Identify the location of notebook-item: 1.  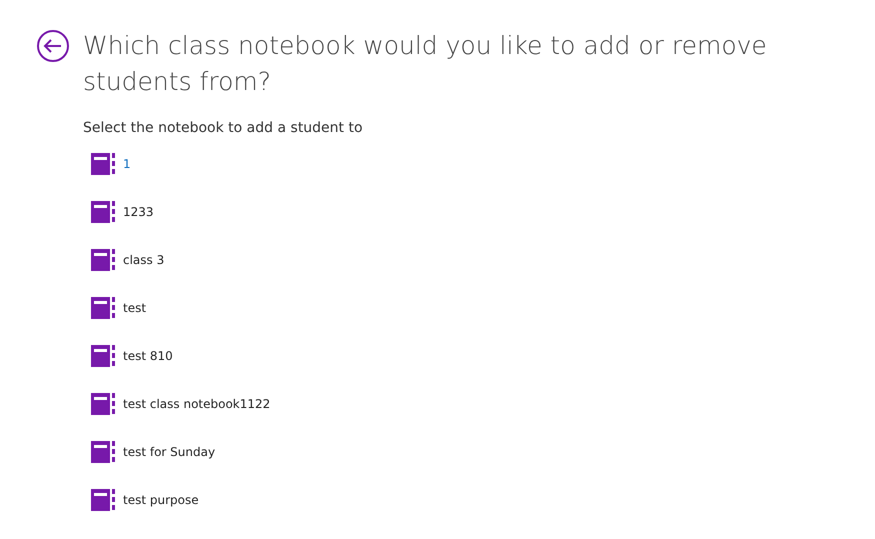
(111, 164).